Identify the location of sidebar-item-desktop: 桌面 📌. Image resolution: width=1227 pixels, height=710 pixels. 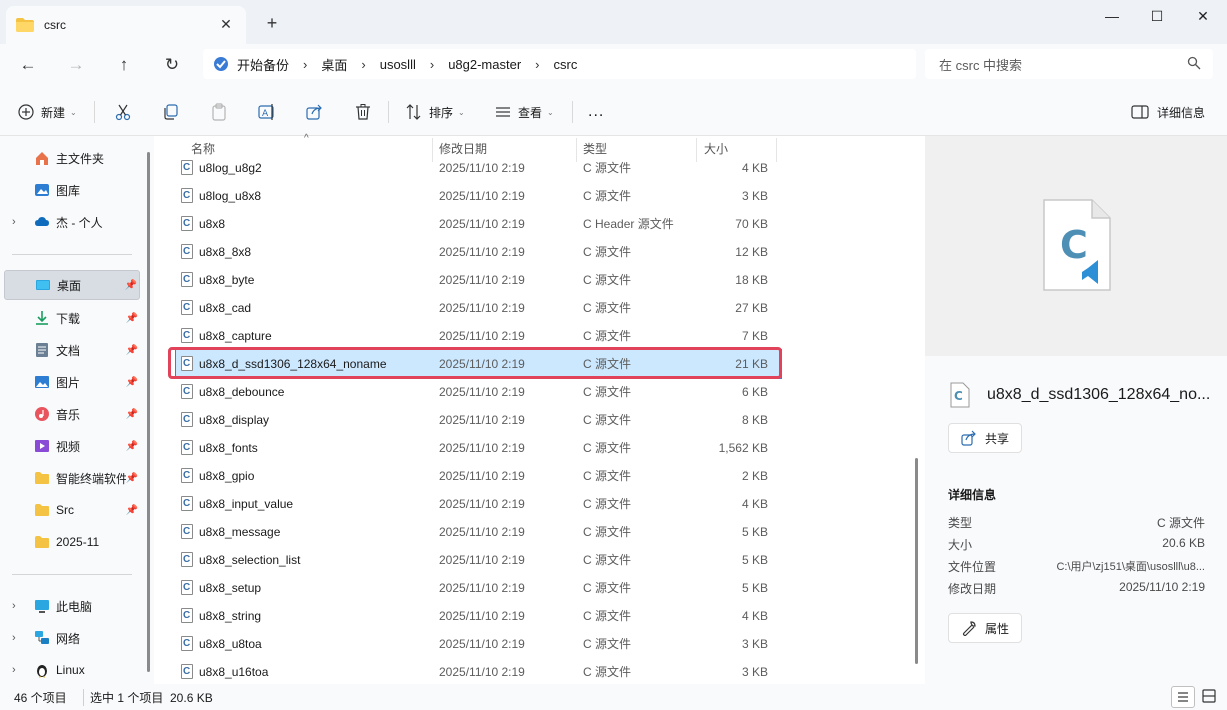
(72, 285).